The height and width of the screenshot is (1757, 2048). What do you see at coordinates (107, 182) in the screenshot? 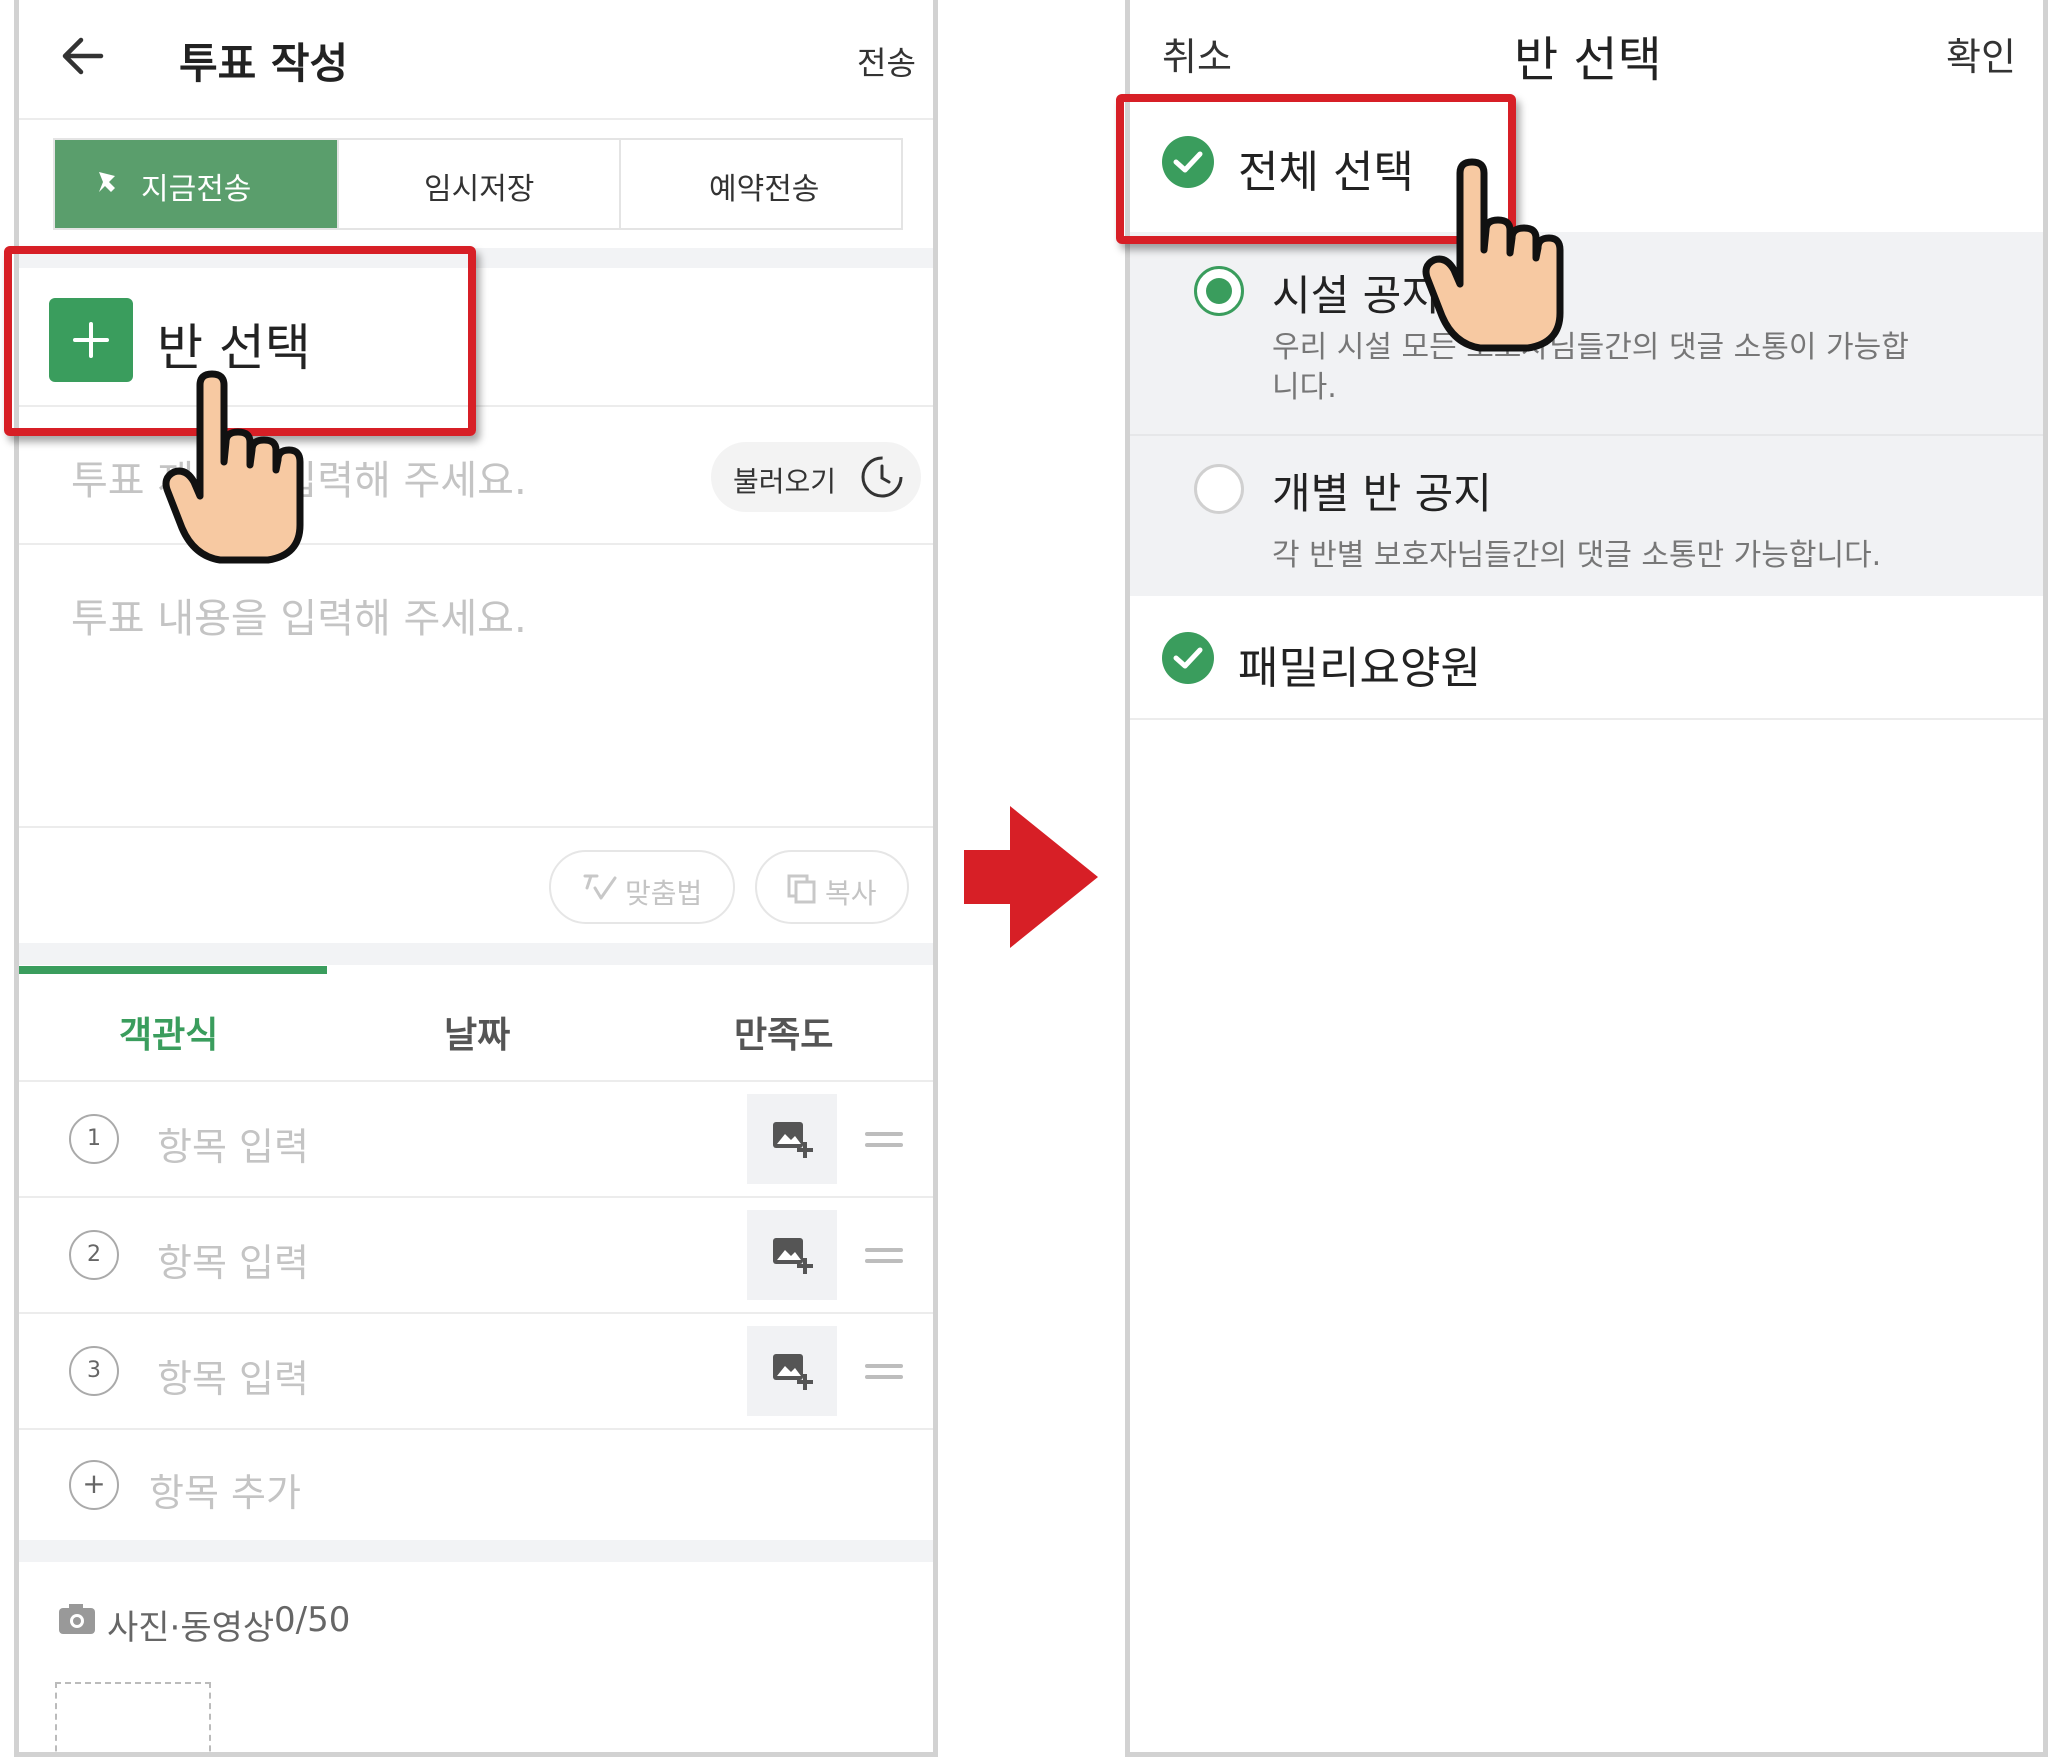
I see `pin-icon` at bounding box center [107, 182].